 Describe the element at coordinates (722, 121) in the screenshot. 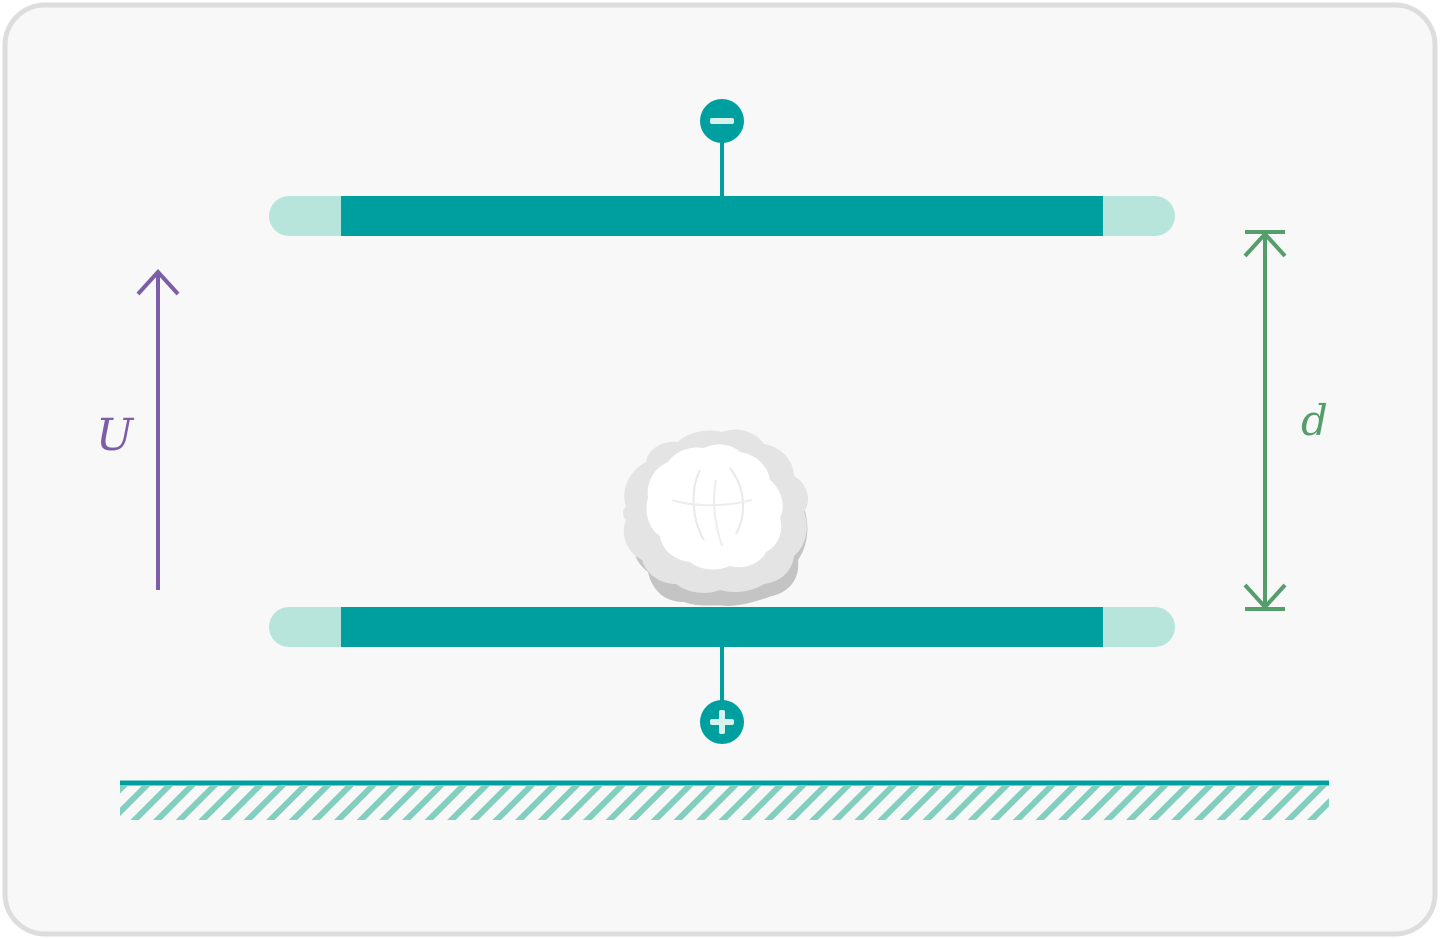

I see `minus-terminal-icon` at that location.